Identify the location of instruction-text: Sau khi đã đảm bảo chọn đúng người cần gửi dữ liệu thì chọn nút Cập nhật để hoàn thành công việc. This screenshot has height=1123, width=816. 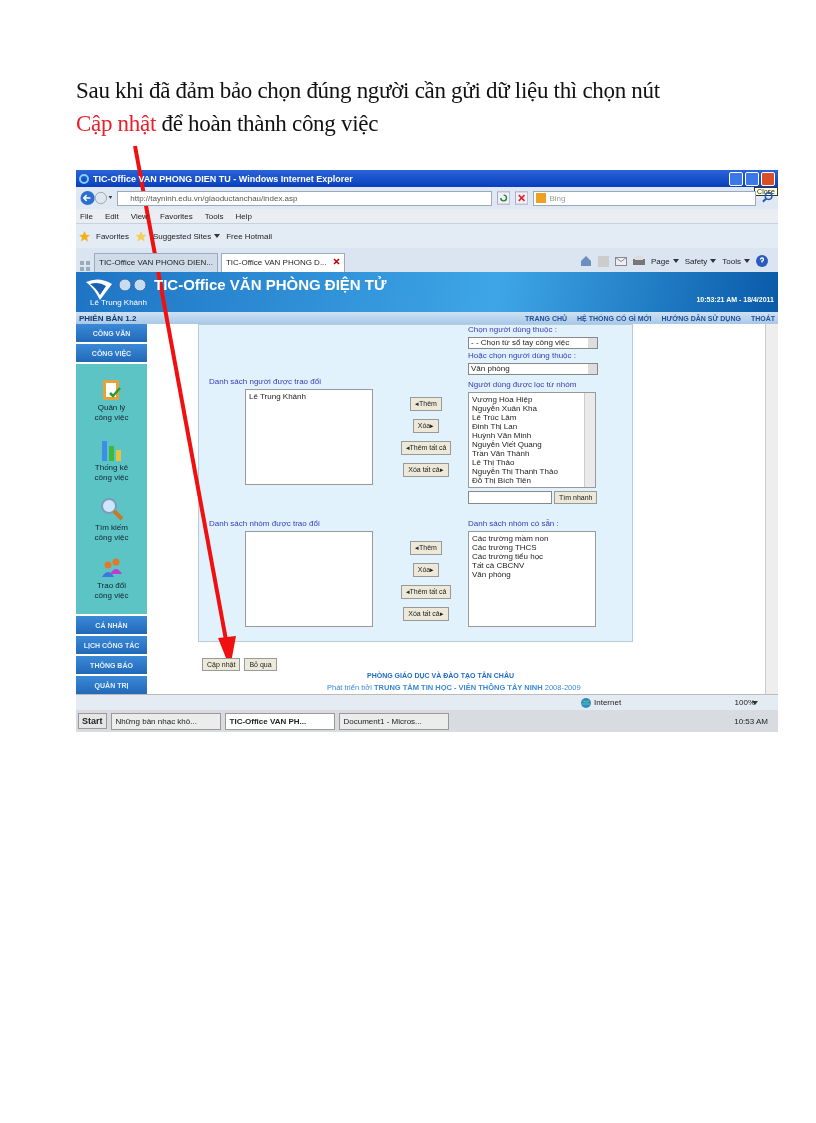
(368, 107).